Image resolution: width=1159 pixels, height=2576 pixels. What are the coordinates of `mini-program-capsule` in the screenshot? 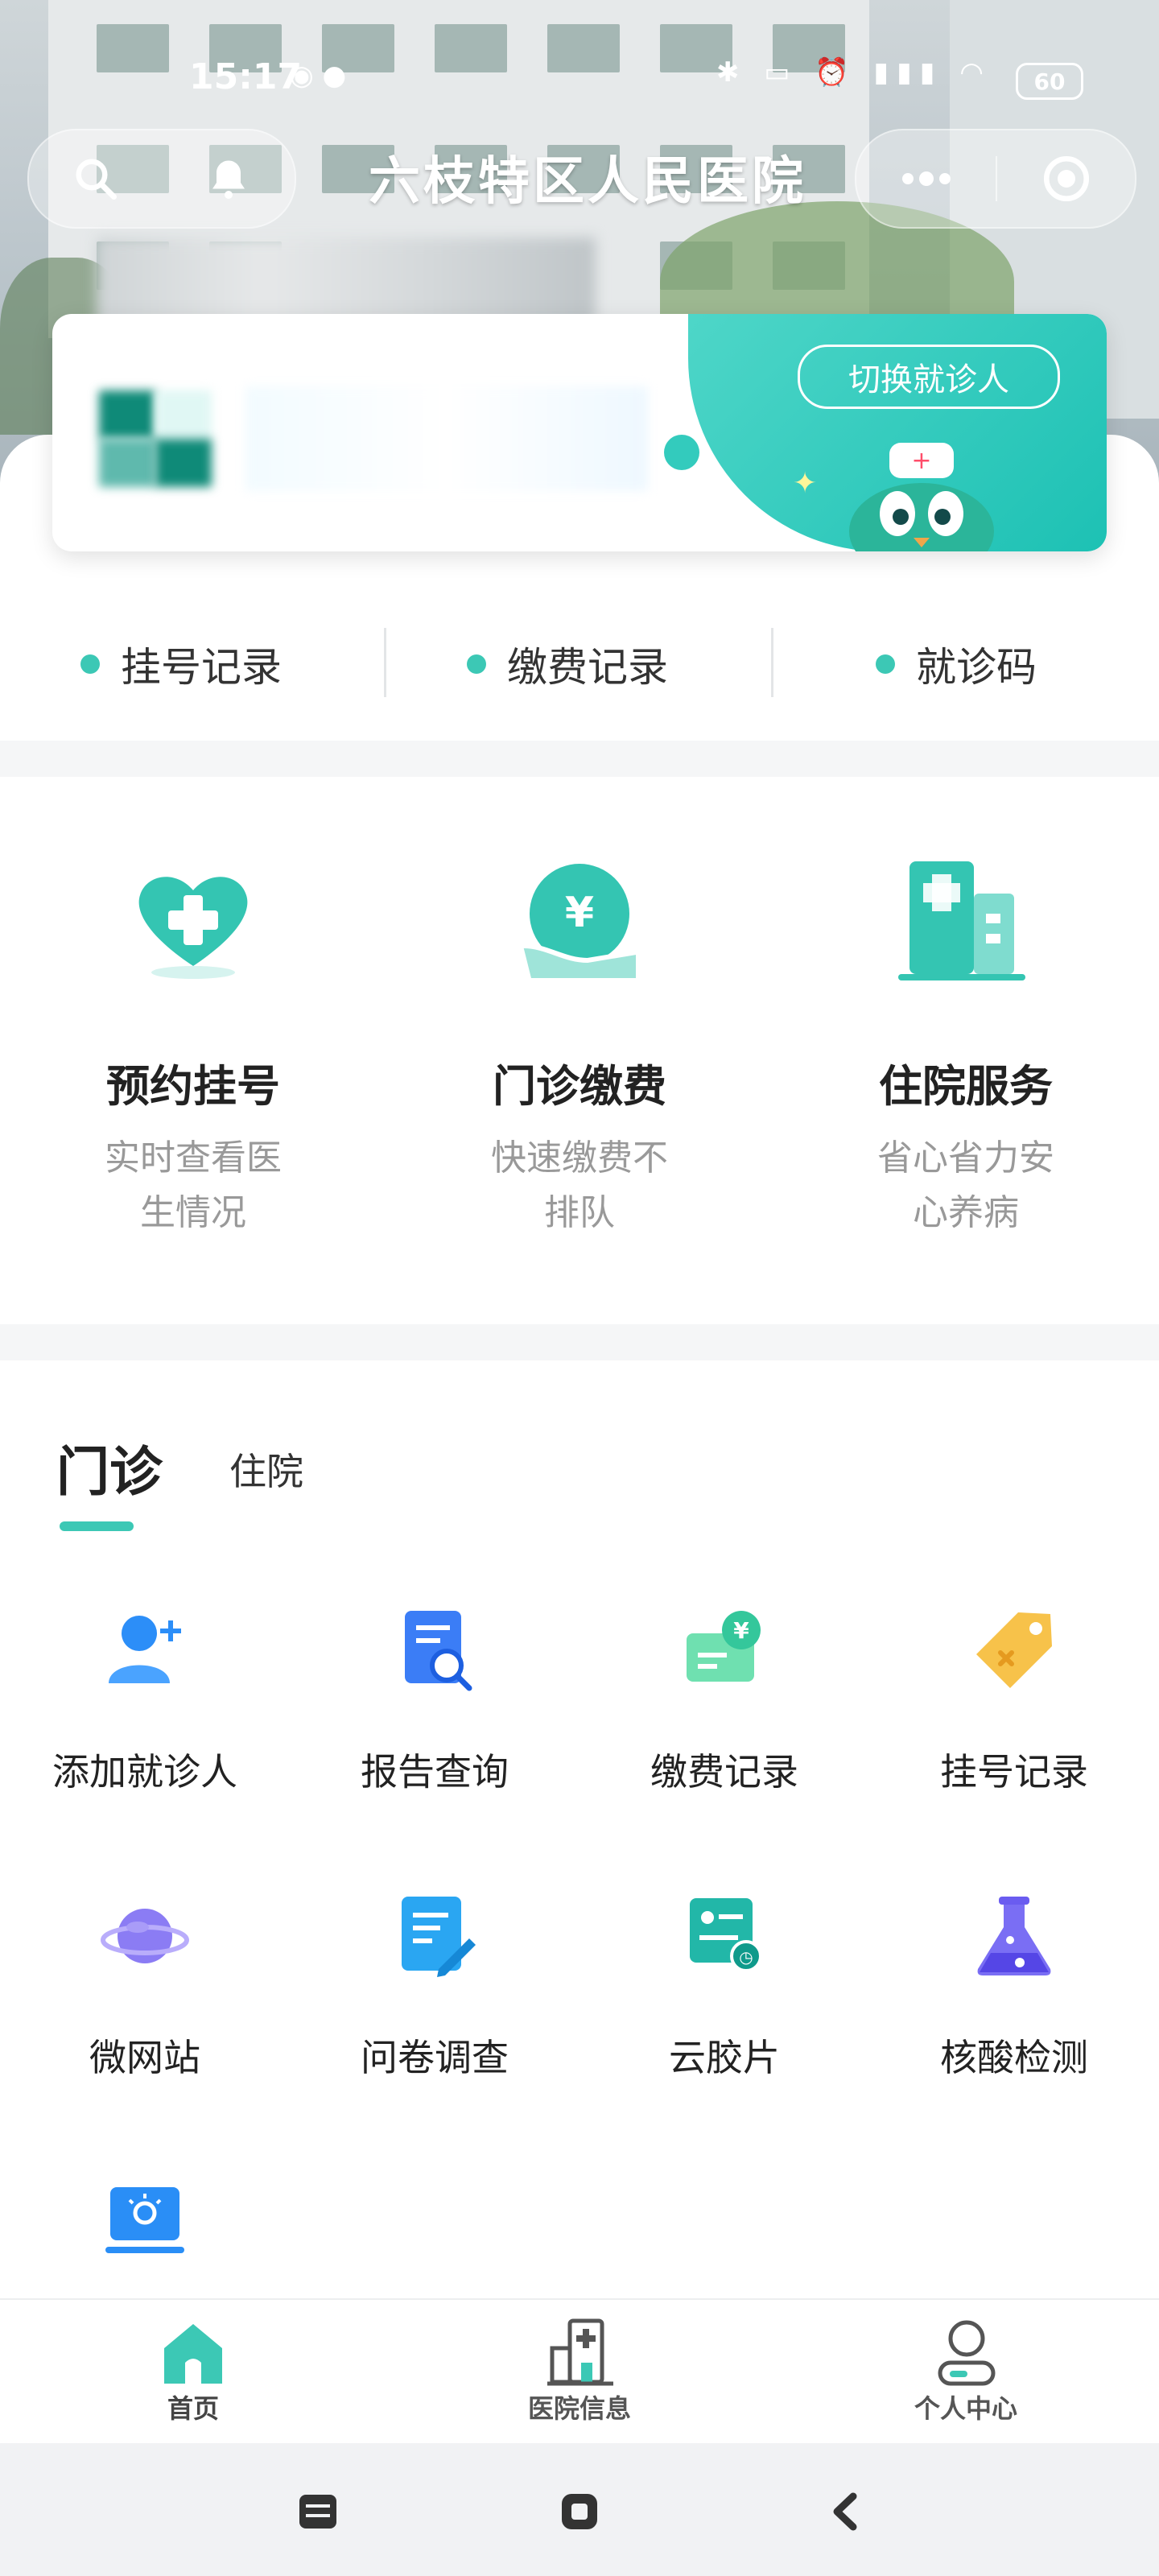 It's located at (995, 179).